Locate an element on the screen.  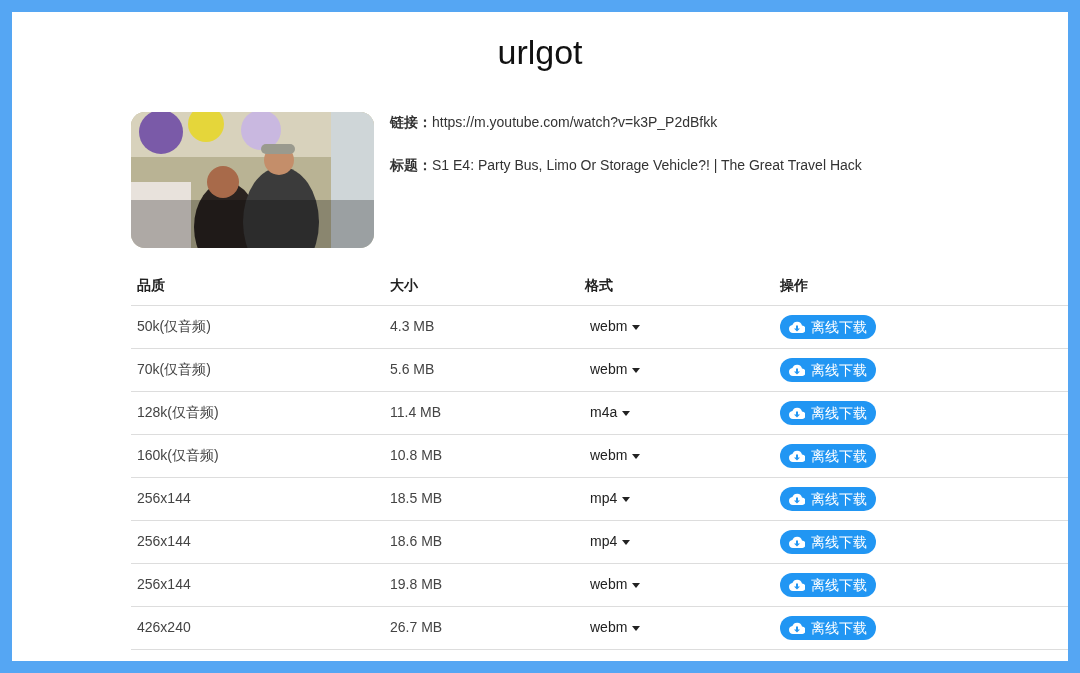
table-cell: 11.4 MB is located at coordinates (481, 412).